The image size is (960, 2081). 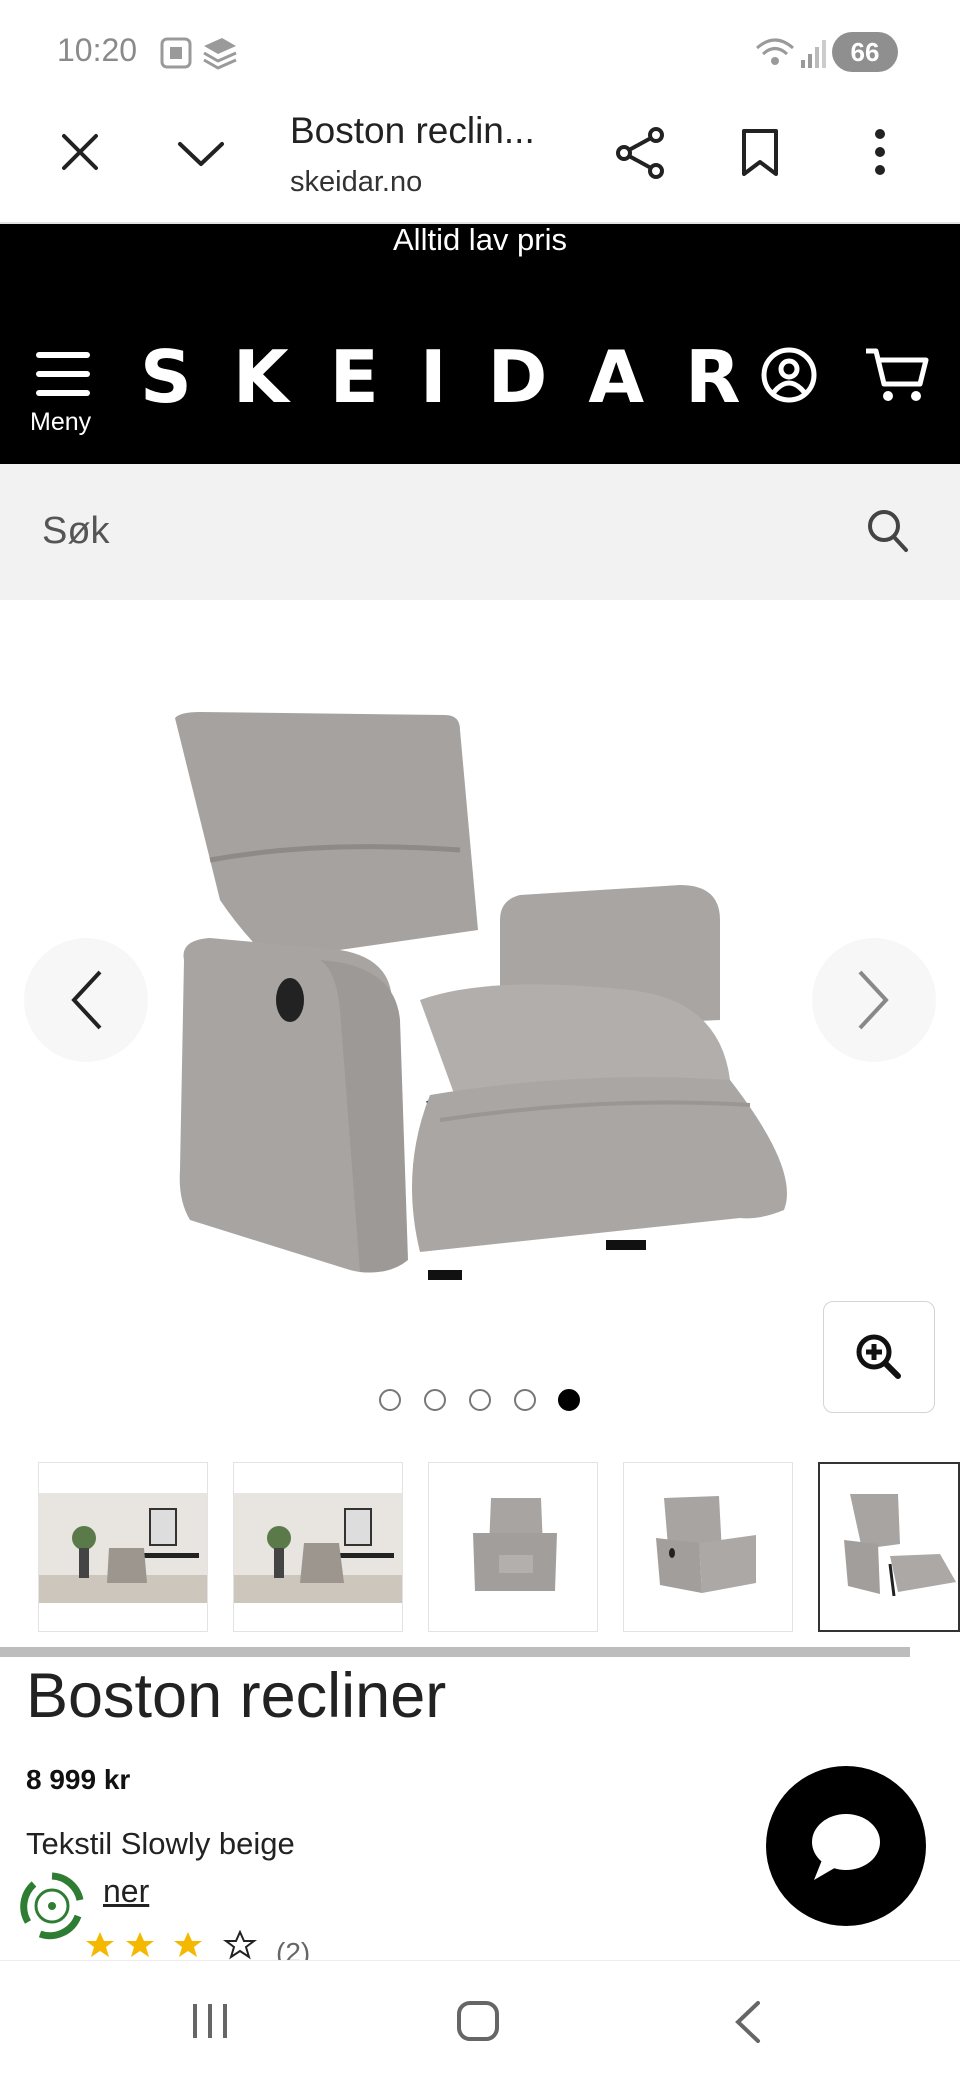 I want to click on search-icon, so click(x=888, y=531).